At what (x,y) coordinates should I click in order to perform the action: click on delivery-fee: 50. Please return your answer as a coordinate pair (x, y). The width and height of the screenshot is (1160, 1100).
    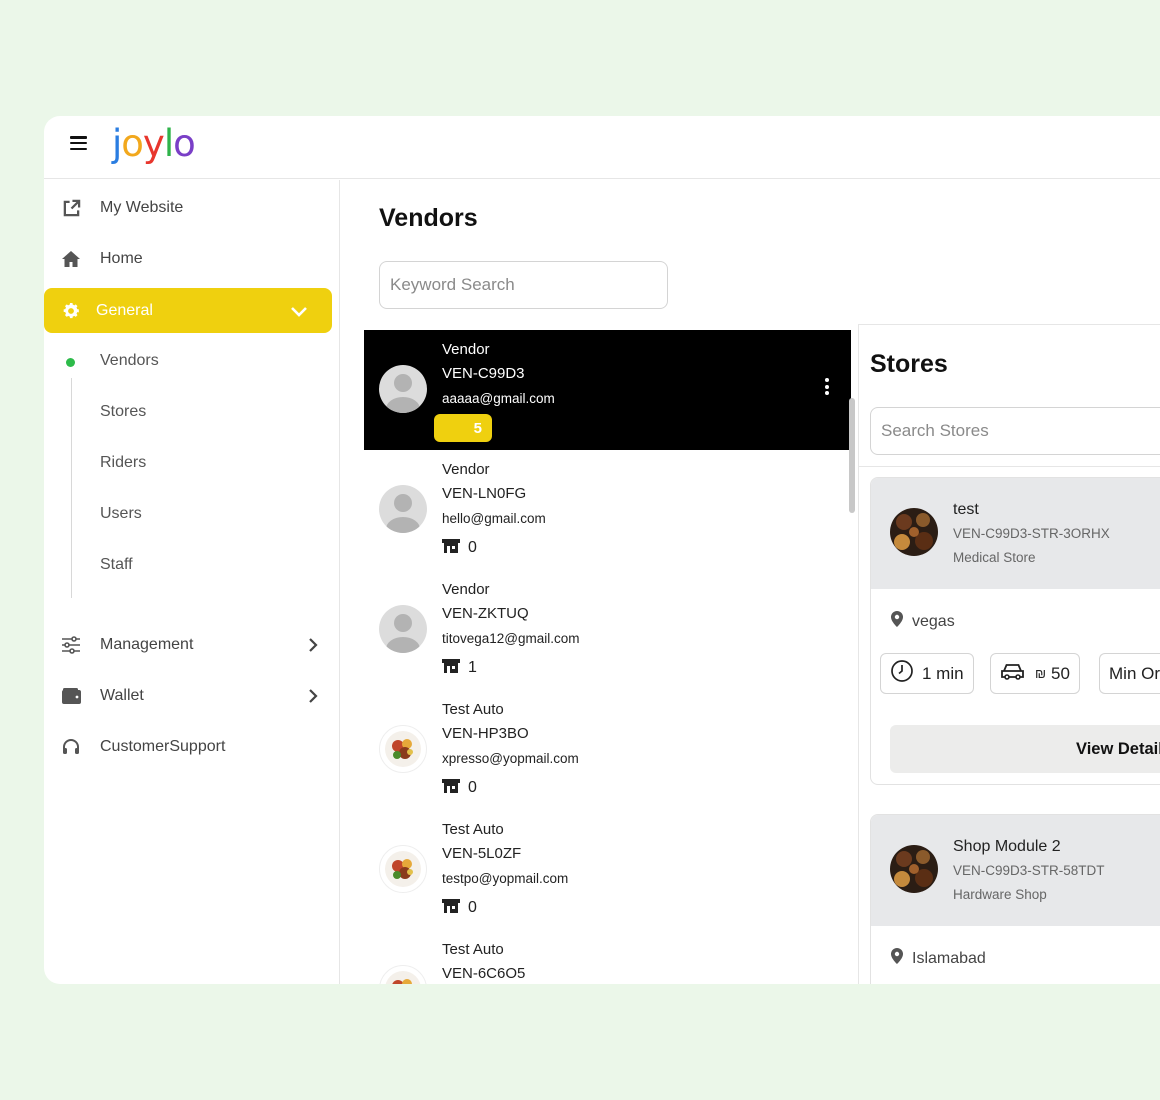
    Looking at the image, I should click on (1060, 673).